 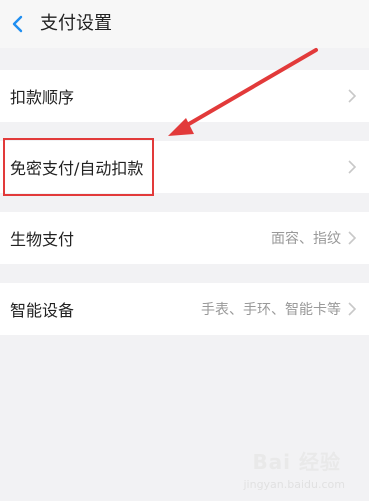 What do you see at coordinates (296, 462) in the screenshot?
I see `watermark-logo: Bai 经验` at bounding box center [296, 462].